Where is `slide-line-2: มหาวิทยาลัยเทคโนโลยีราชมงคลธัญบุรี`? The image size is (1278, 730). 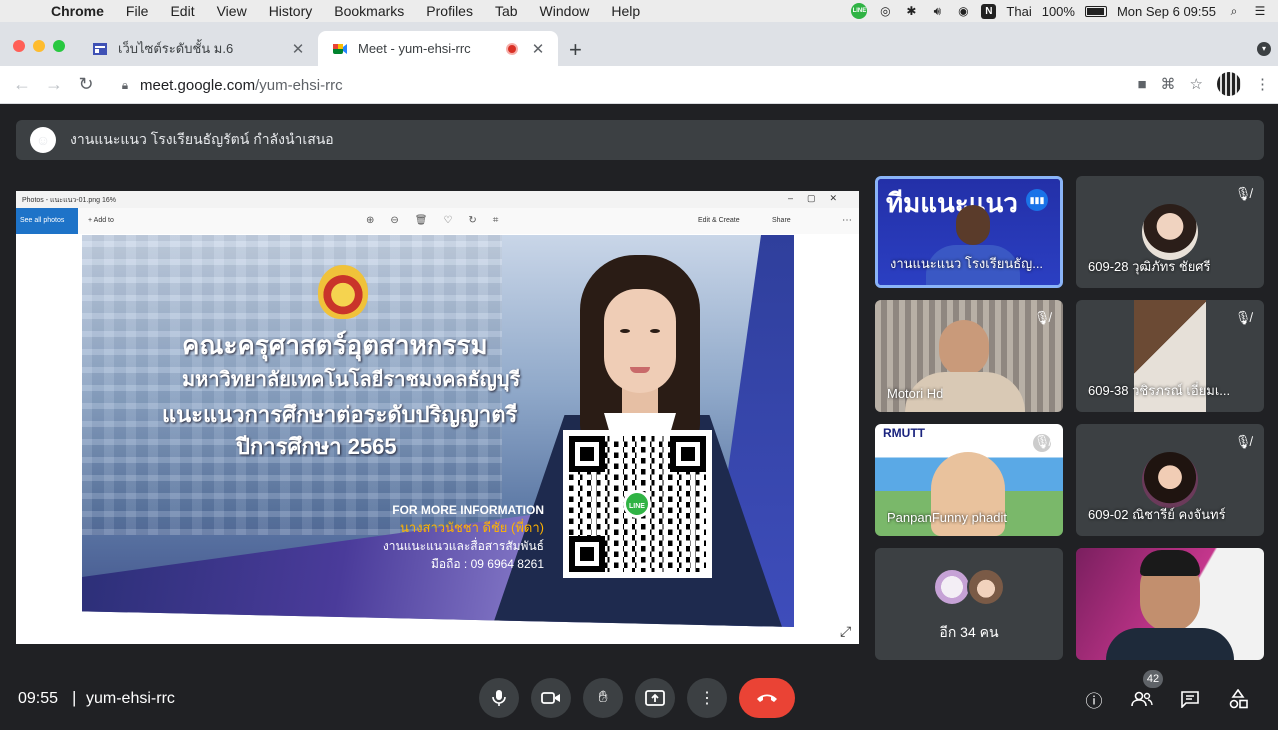 slide-line-2: มหาวิทยาลัยเทคโนโลยีราชมงคลธัญบุรี is located at coordinates (351, 380).